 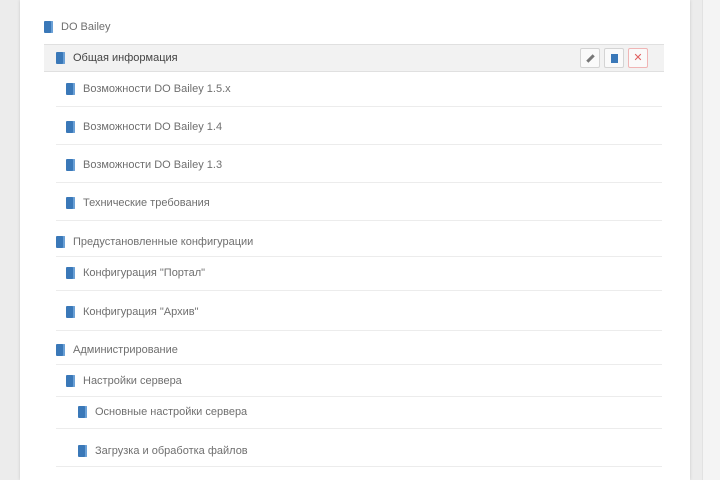 What do you see at coordinates (711, 240) in the screenshot?
I see `scrollbar` at bounding box center [711, 240].